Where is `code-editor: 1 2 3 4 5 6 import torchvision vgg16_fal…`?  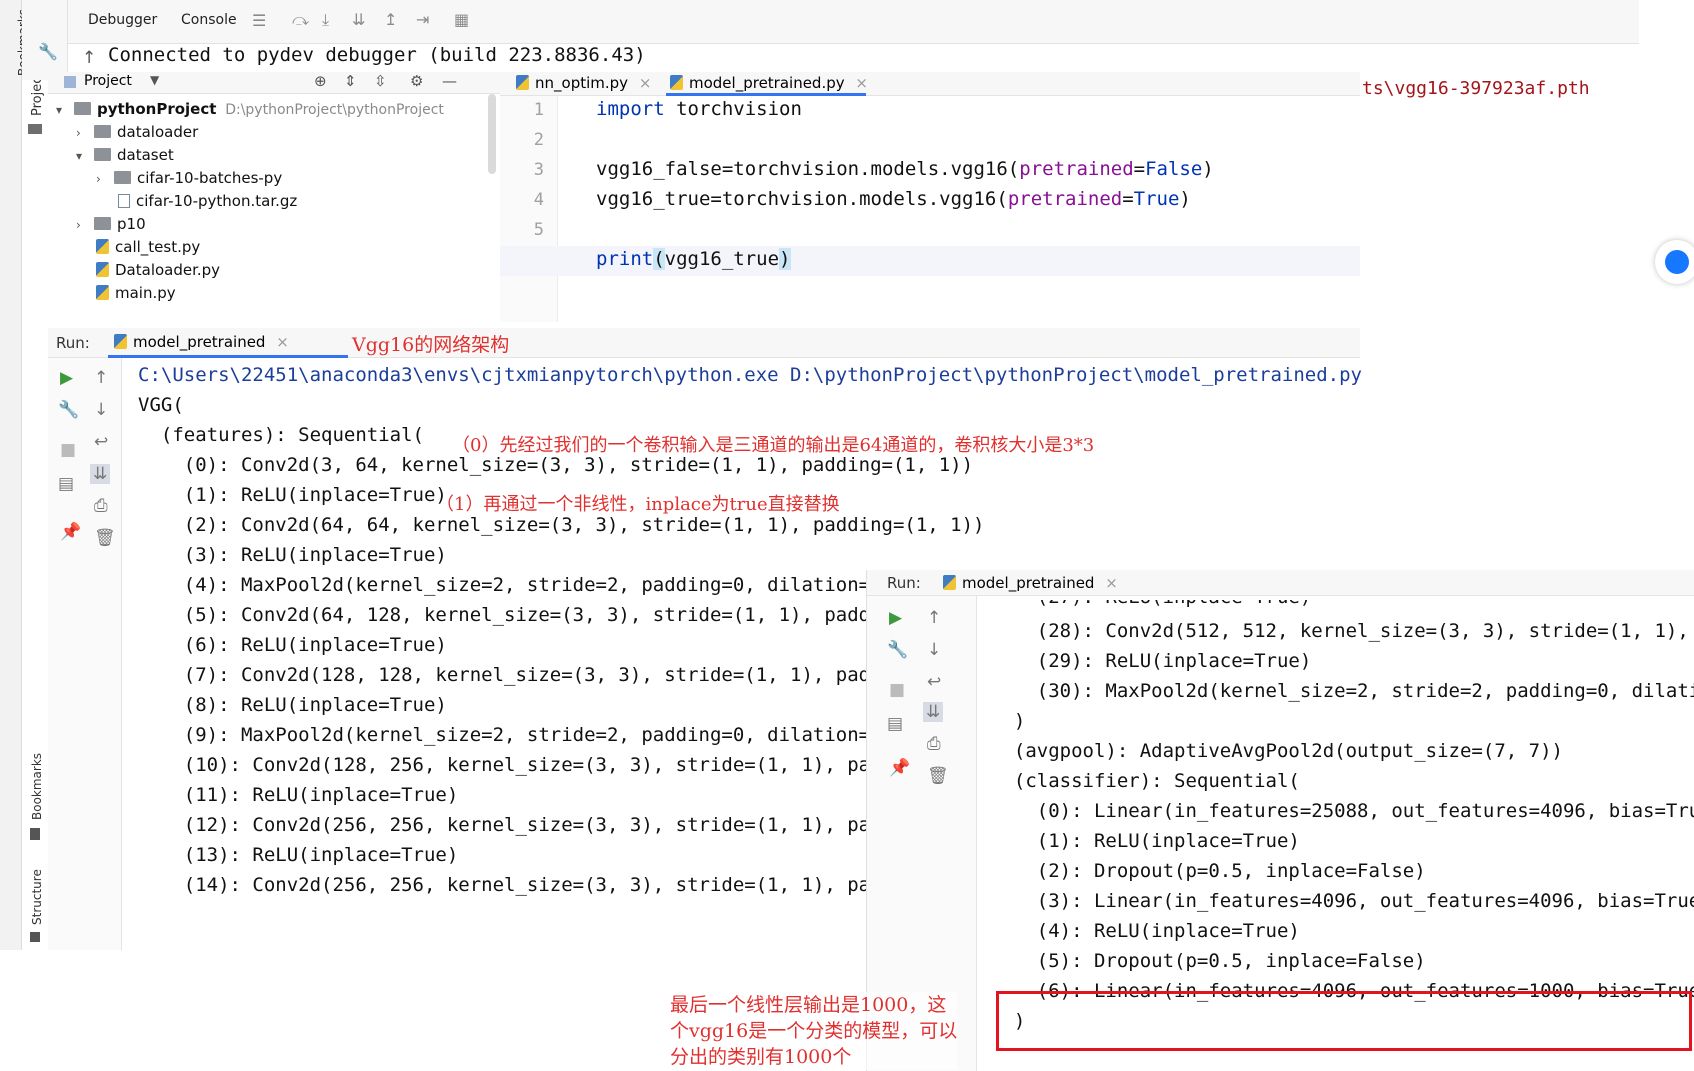
code-editor: 1 2 3 4 5 6 import torchvision vgg16_fal… is located at coordinates (930, 209).